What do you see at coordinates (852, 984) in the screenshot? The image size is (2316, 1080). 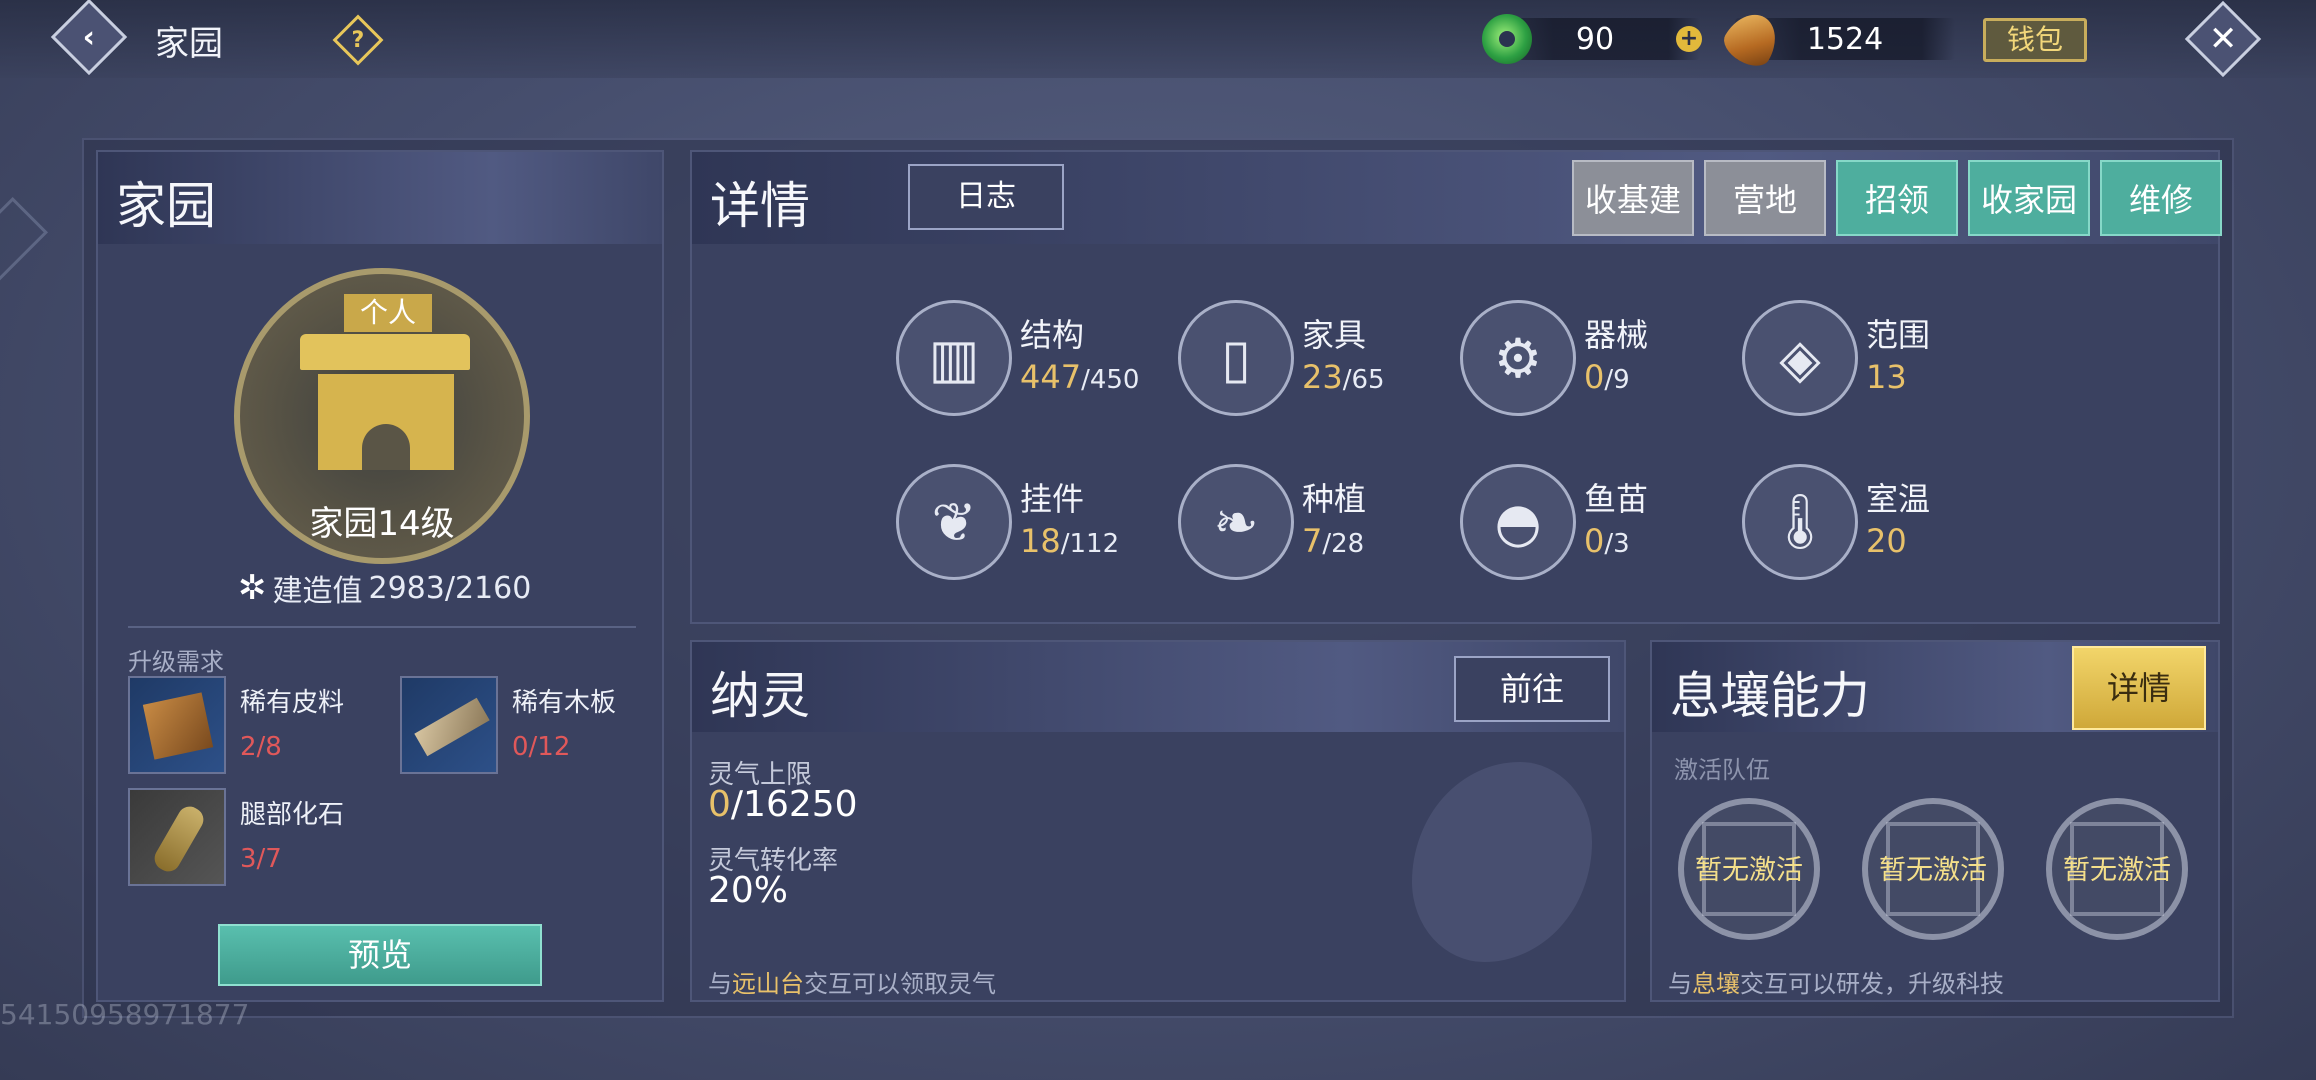 I see `spirit-footer: 与远山台交互可以领取灵气` at bounding box center [852, 984].